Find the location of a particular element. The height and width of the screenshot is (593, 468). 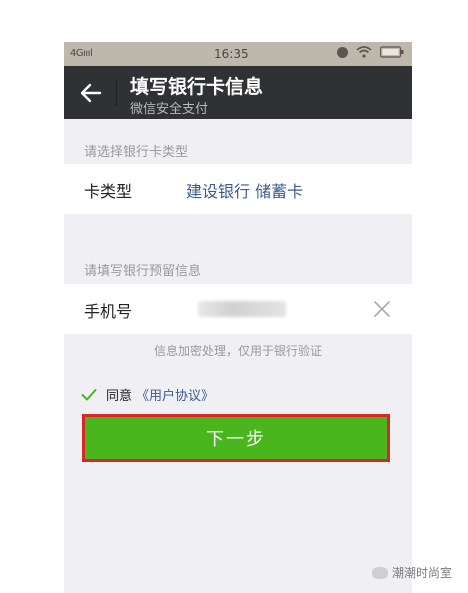

back-button is located at coordinates (91, 93).